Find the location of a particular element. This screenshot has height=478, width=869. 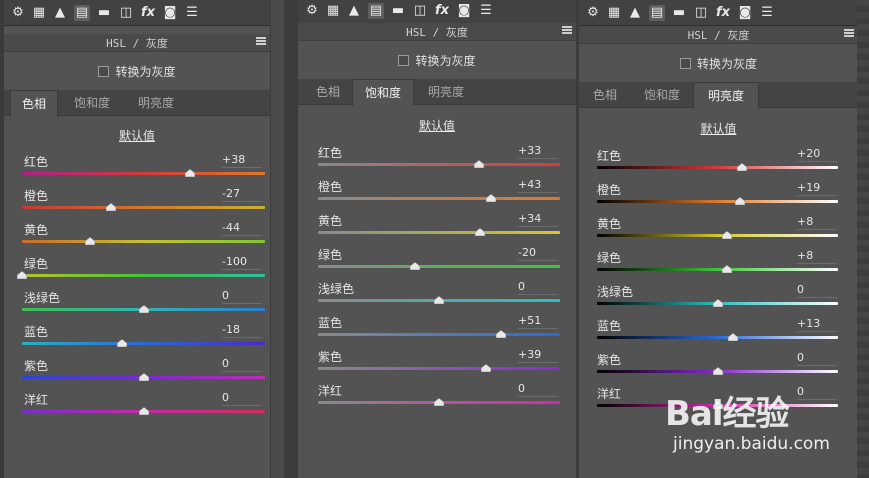

slider-value-field: +13 is located at coordinates (817, 324).